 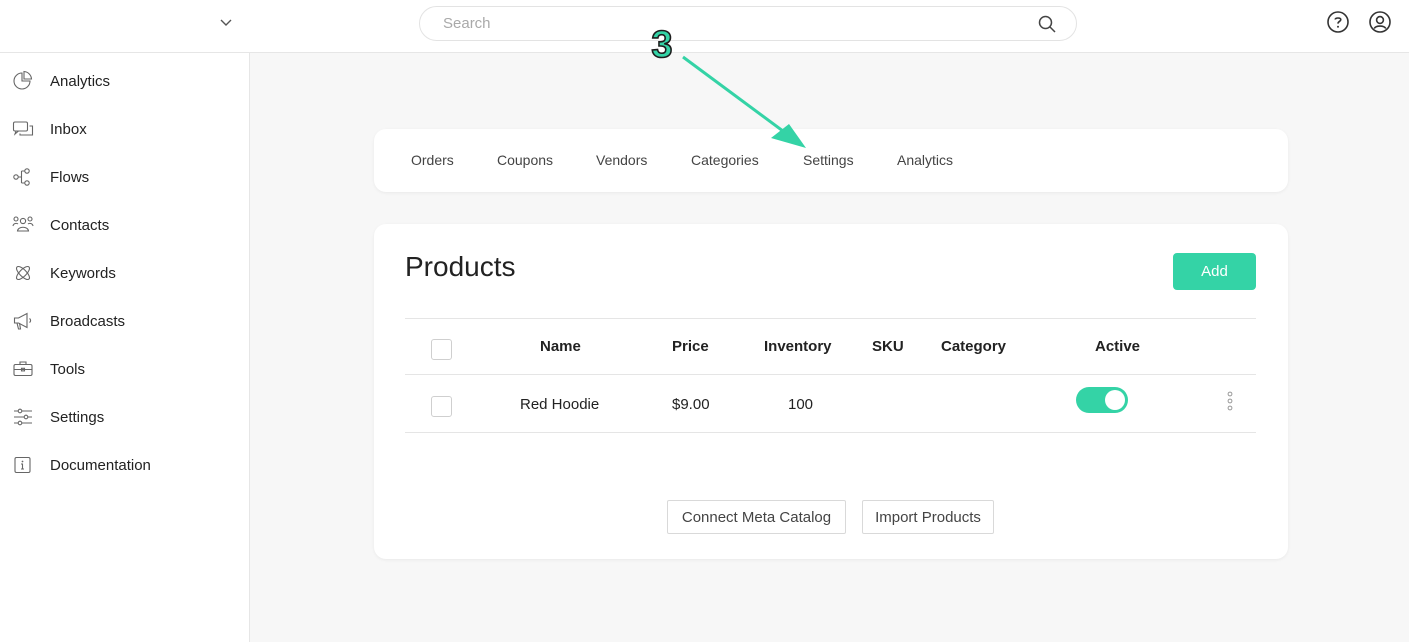 I want to click on sidebar-item-tools: Tools, so click(x=124, y=370).